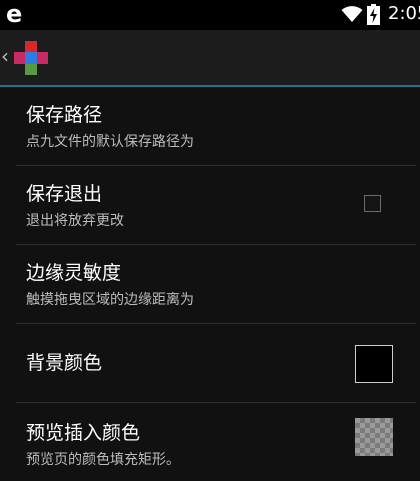  Describe the element at coordinates (210, 58) in the screenshot. I see `action-bar: ‹` at that location.